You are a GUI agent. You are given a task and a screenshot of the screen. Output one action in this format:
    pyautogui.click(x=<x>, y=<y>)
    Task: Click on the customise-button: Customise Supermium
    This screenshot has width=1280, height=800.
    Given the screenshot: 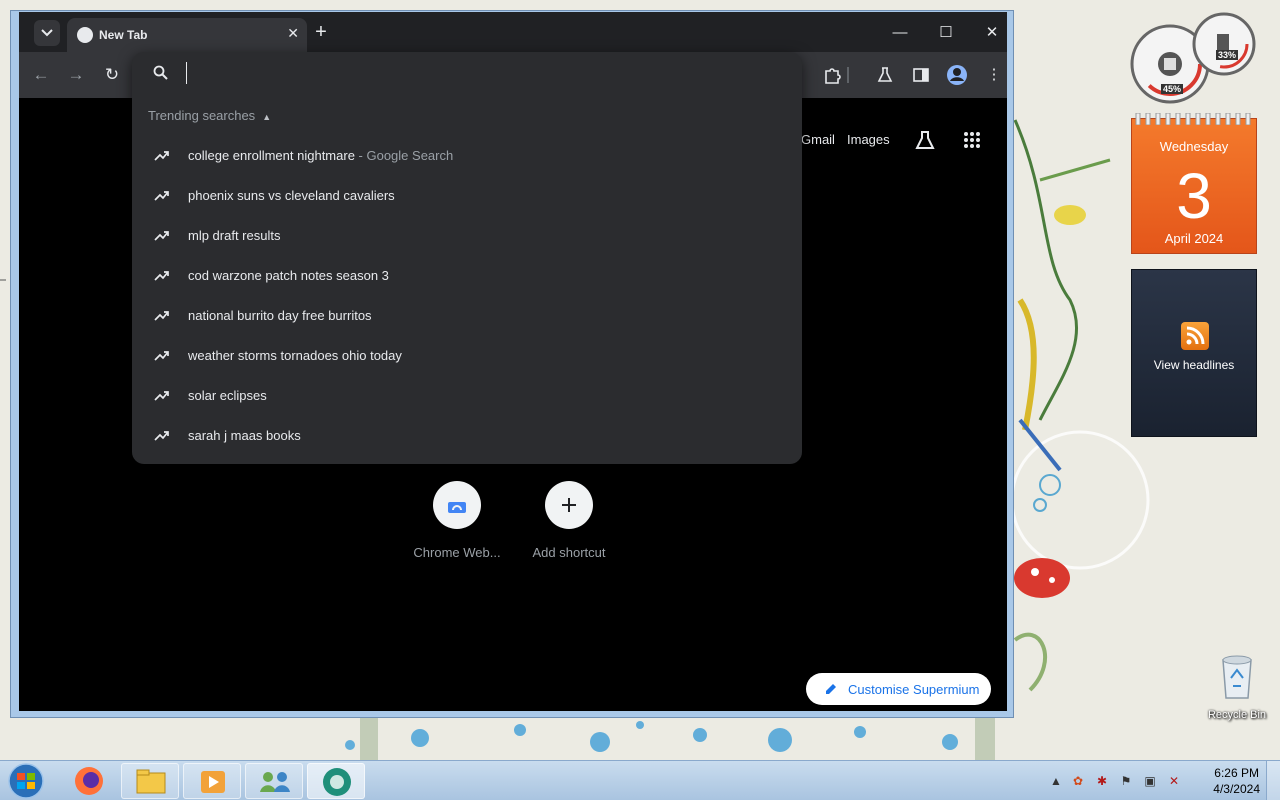 What is the action you would take?
    pyautogui.click(x=898, y=689)
    